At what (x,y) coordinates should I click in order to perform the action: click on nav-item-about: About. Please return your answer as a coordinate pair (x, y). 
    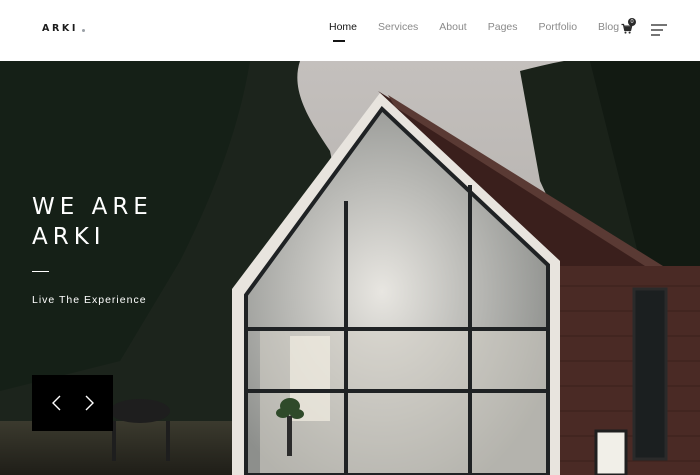
    Looking at the image, I should click on (452, 27).